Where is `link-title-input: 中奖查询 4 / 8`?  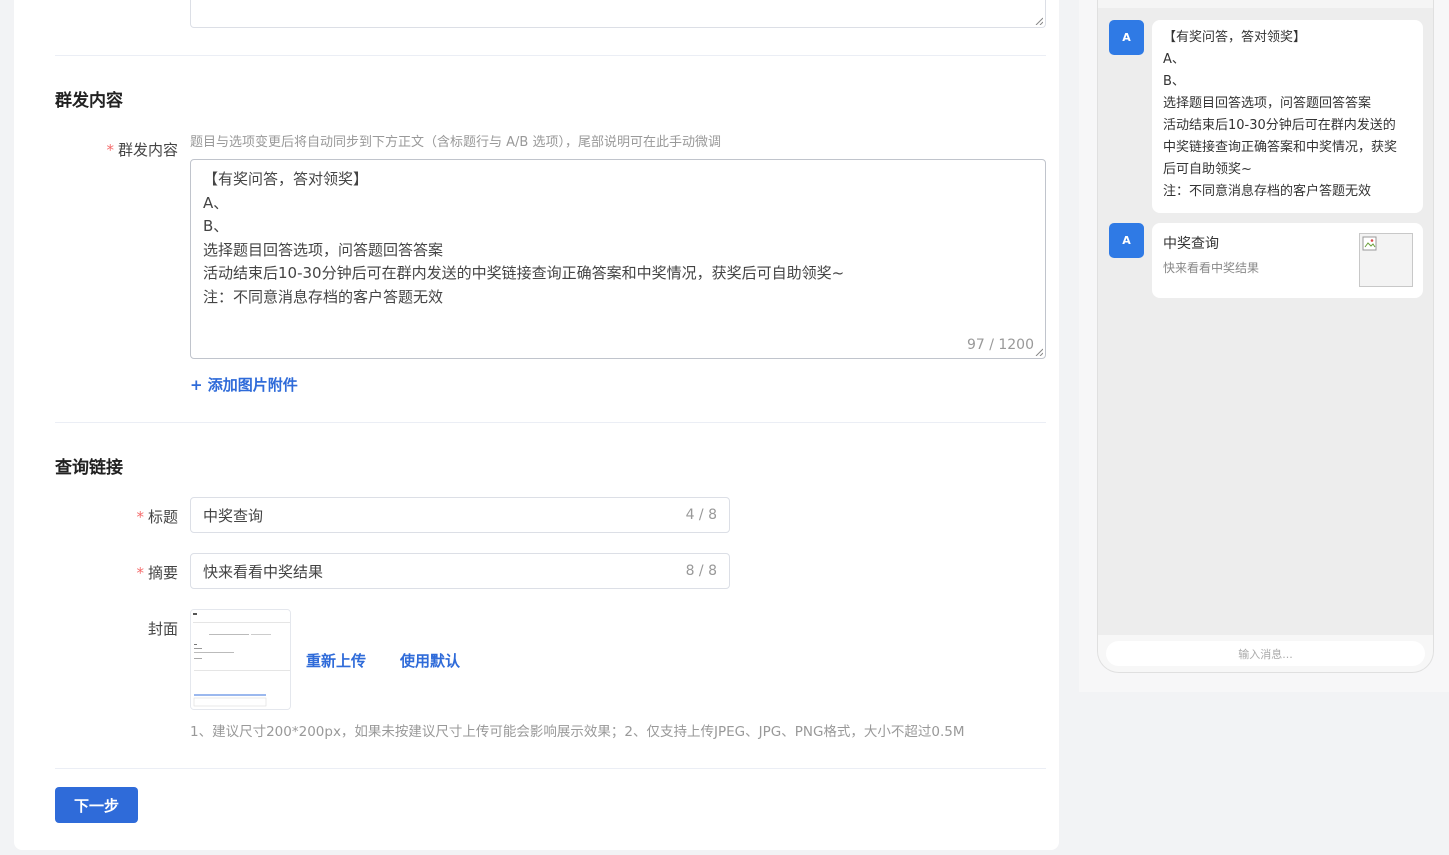 link-title-input: 中奖查询 4 / 8 is located at coordinates (460, 515).